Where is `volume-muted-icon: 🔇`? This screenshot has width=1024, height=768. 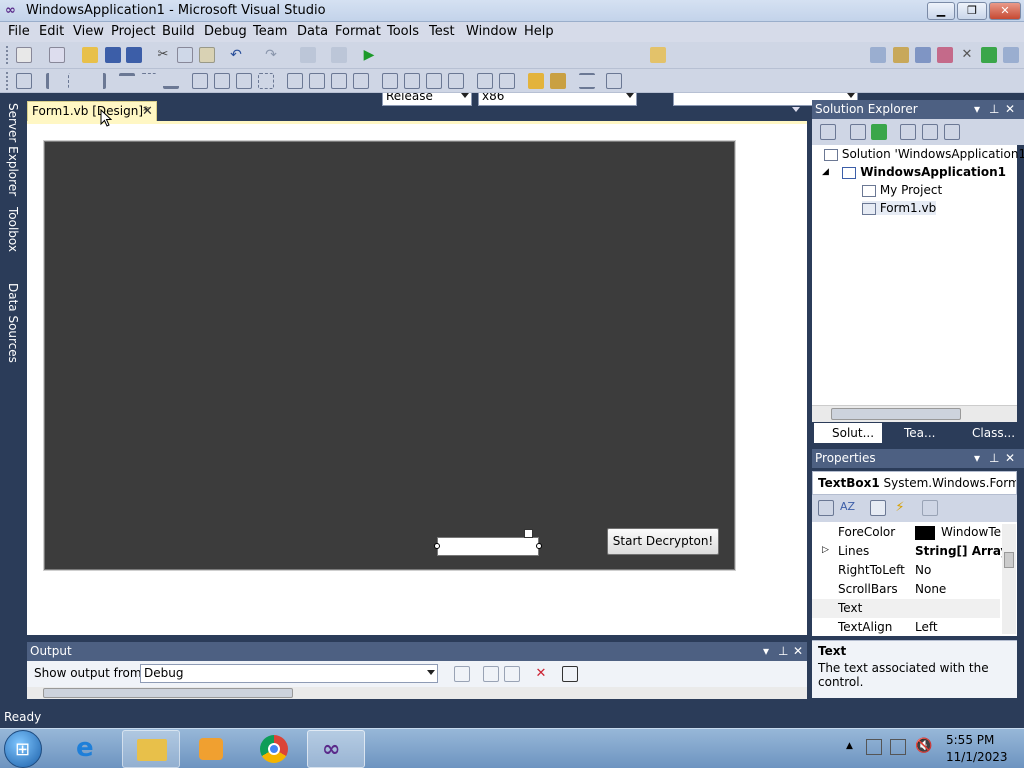
volume-muted-icon: 🔇 is located at coordinates (923, 746).